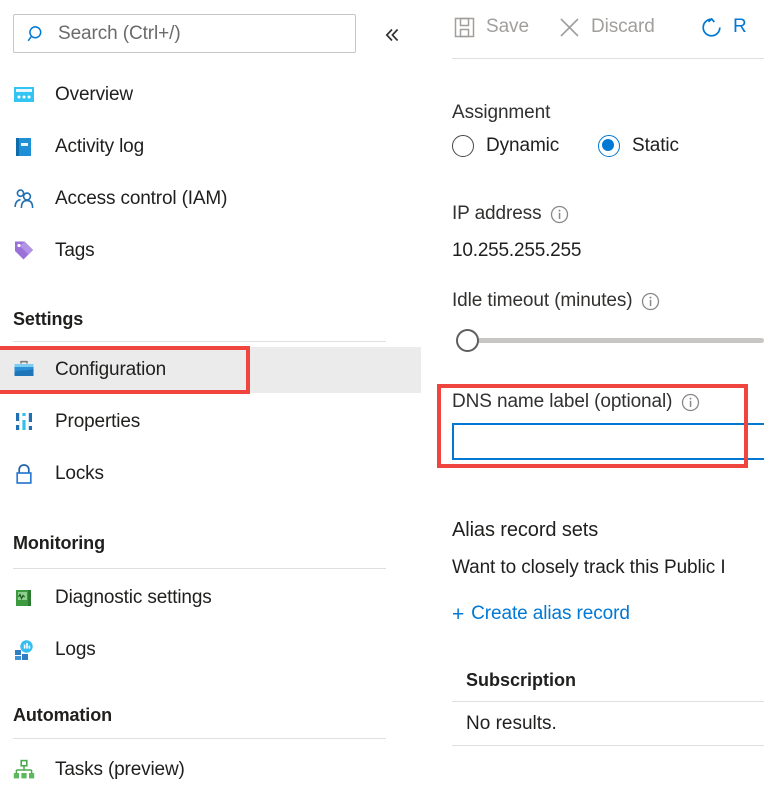 This screenshot has height=795, width=764. I want to click on assignment-static-option: Static, so click(638, 146).